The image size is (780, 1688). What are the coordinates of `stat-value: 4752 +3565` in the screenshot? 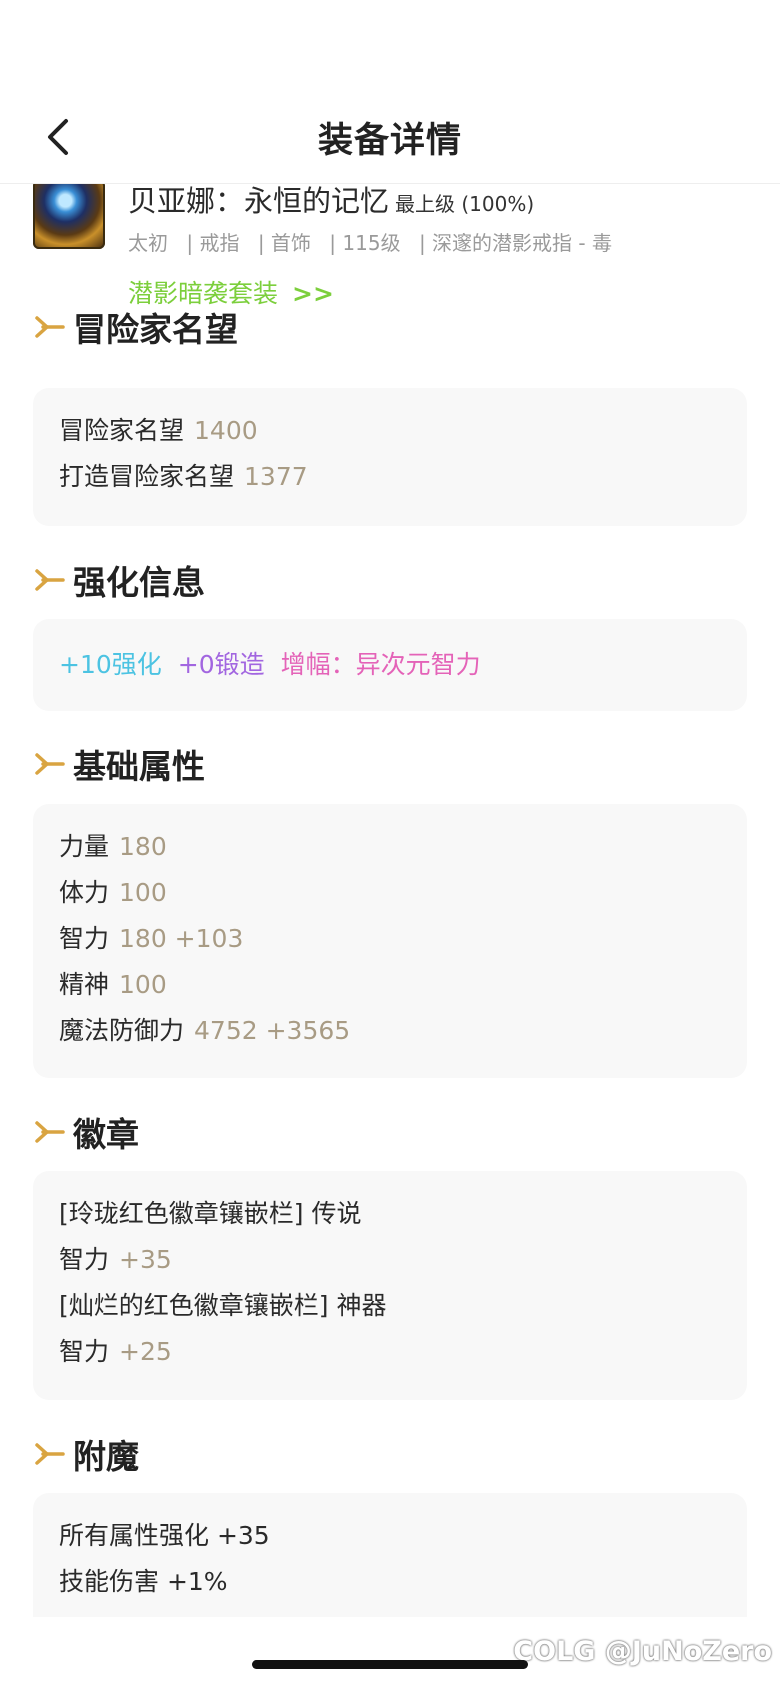 It's located at (272, 1030).